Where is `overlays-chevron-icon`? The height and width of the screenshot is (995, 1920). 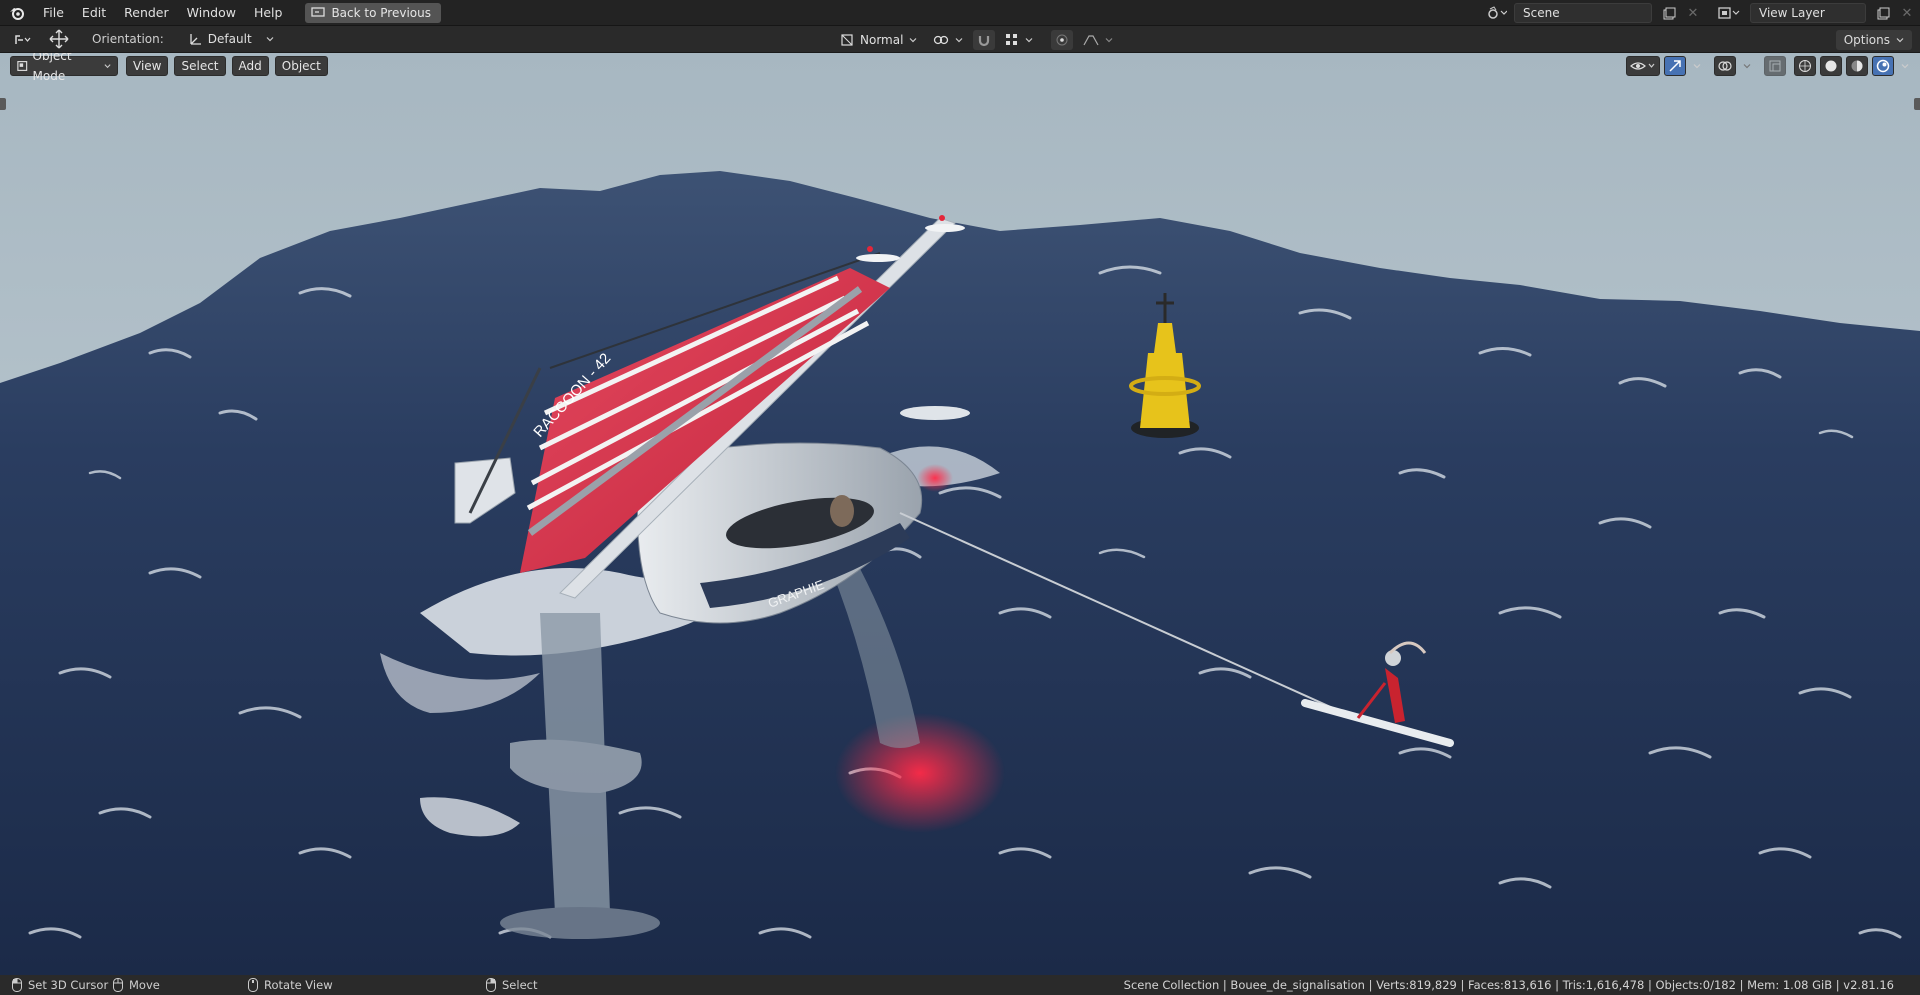
overlays-chevron-icon is located at coordinates (1747, 66).